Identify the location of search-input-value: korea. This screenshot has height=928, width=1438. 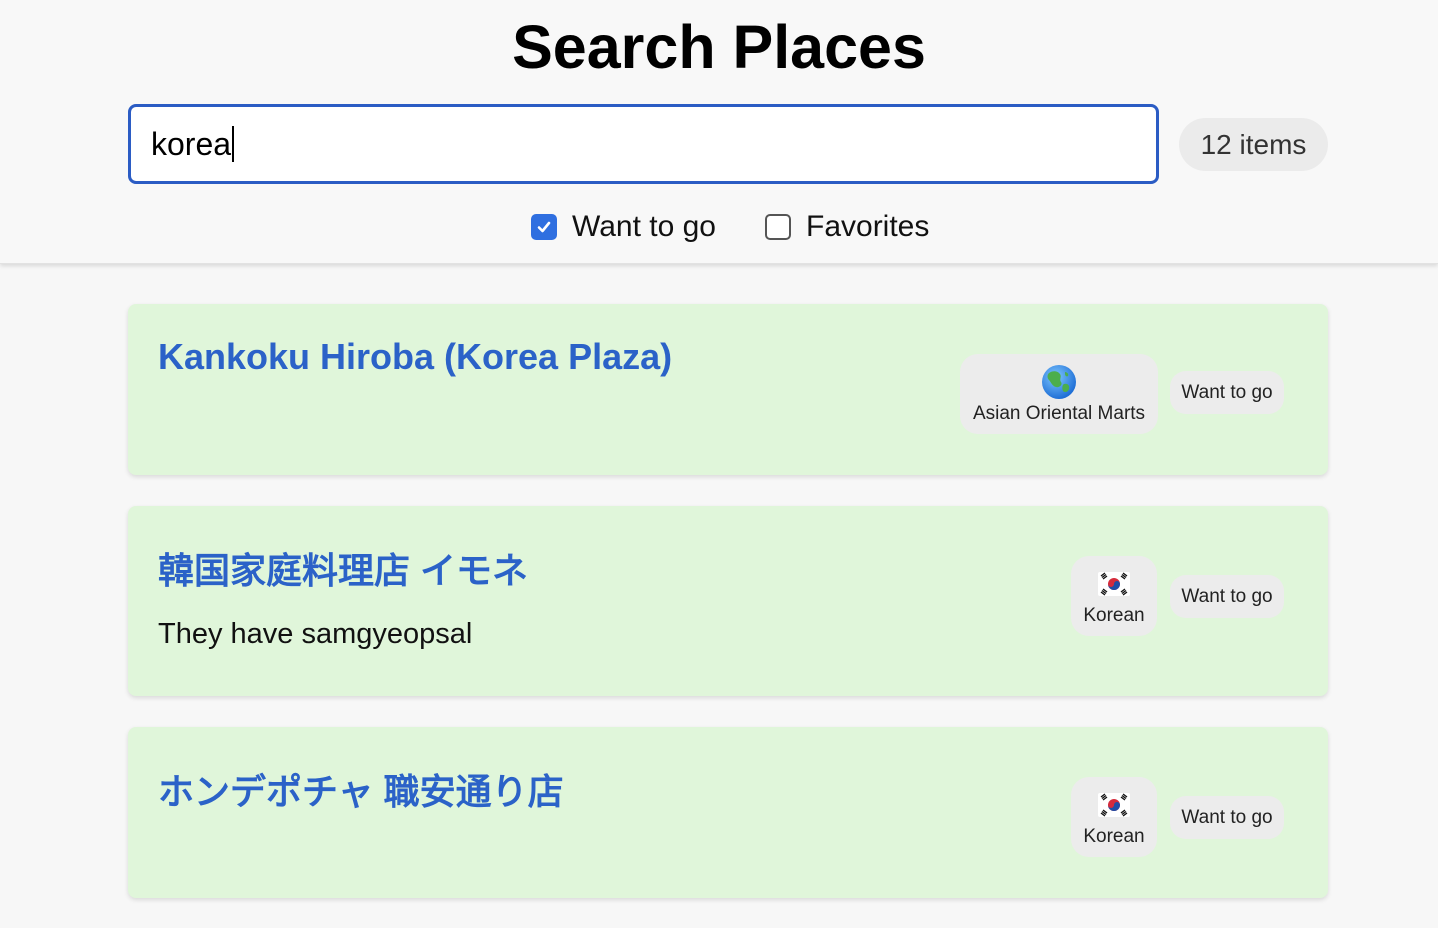
(191, 143).